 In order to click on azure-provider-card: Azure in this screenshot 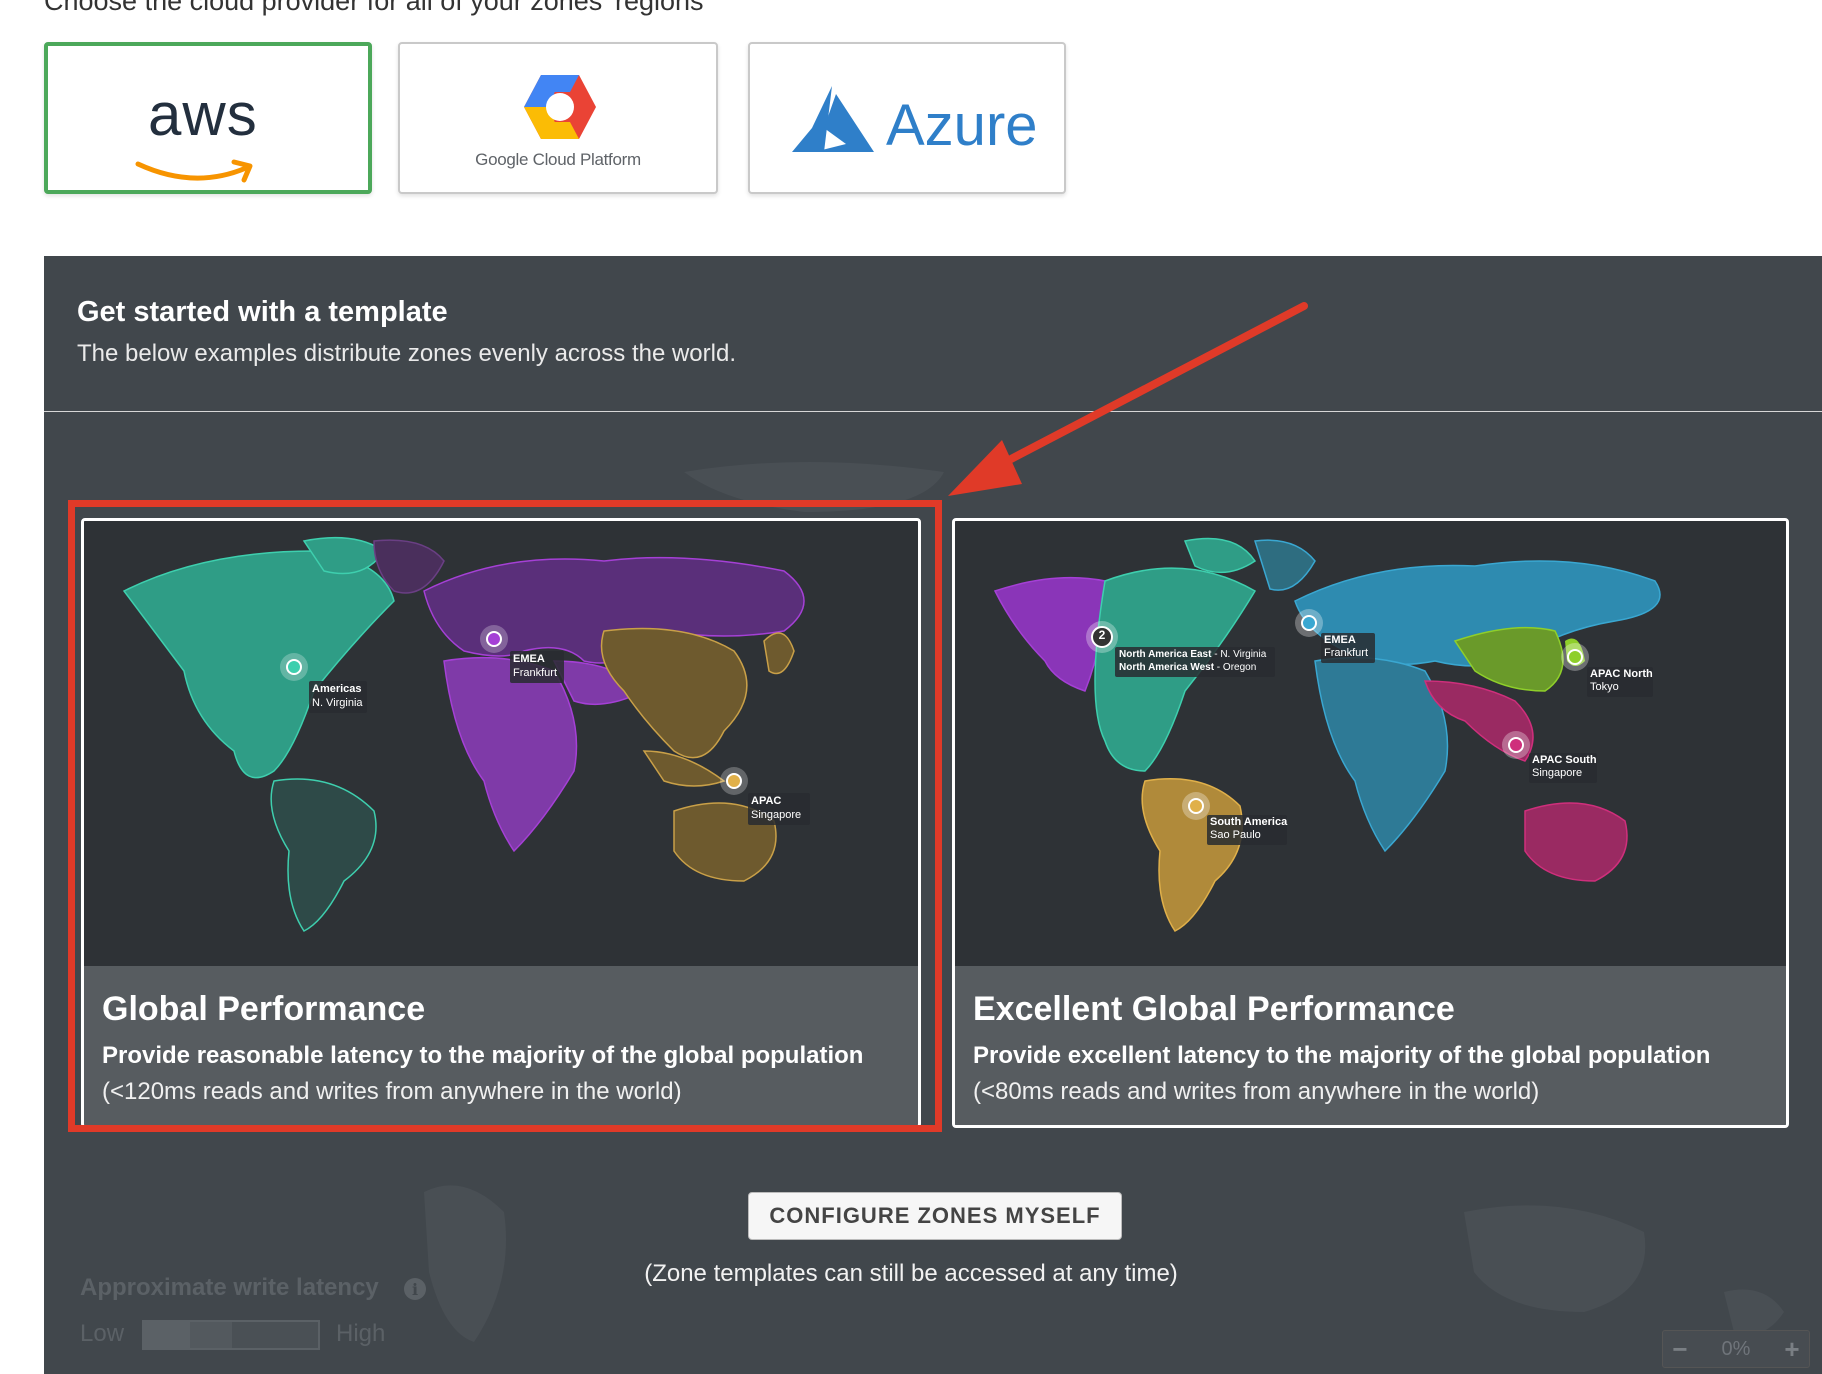, I will do `click(907, 118)`.